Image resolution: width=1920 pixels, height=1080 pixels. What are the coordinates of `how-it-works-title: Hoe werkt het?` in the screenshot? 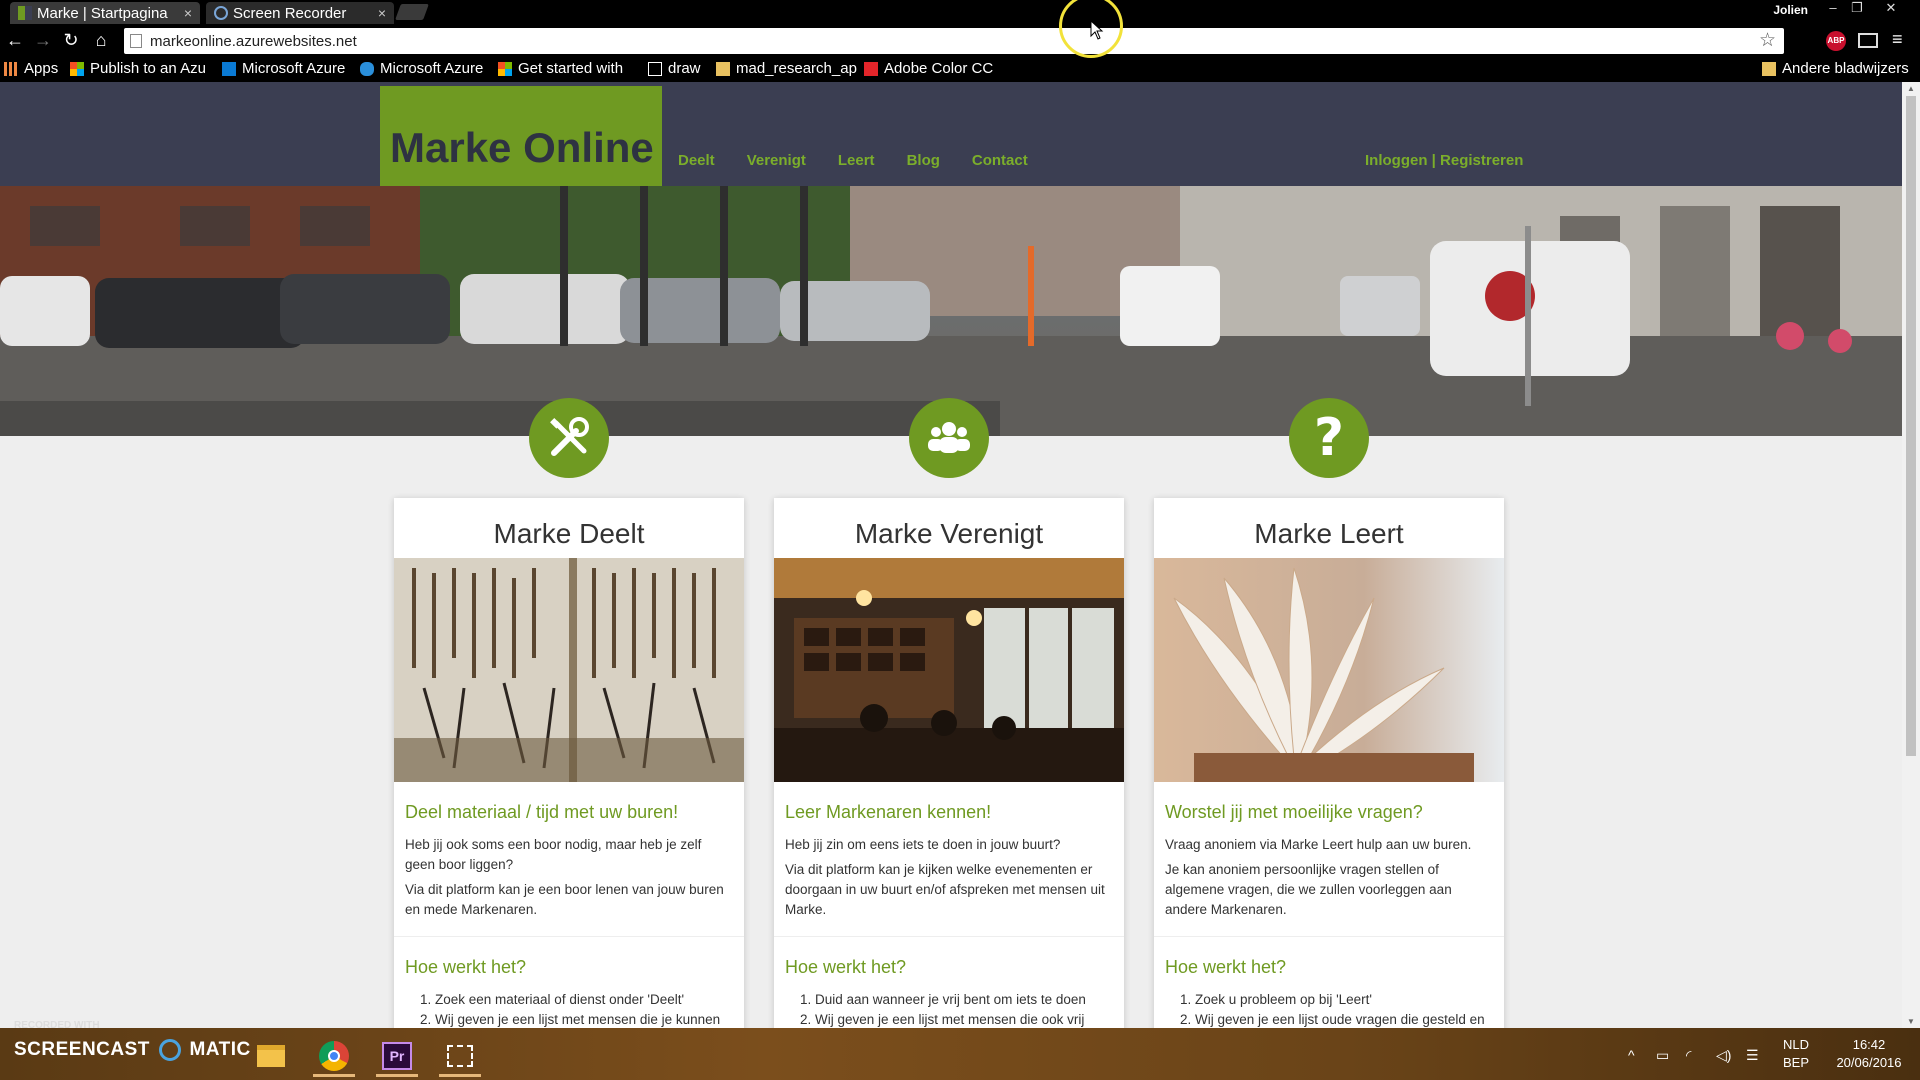 It's located at (846, 967).